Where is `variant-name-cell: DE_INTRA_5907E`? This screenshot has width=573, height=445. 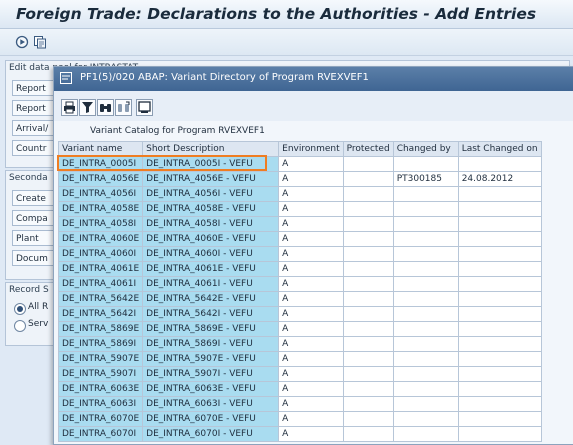 variant-name-cell: DE_INTRA_5907E is located at coordinates (100, 359).